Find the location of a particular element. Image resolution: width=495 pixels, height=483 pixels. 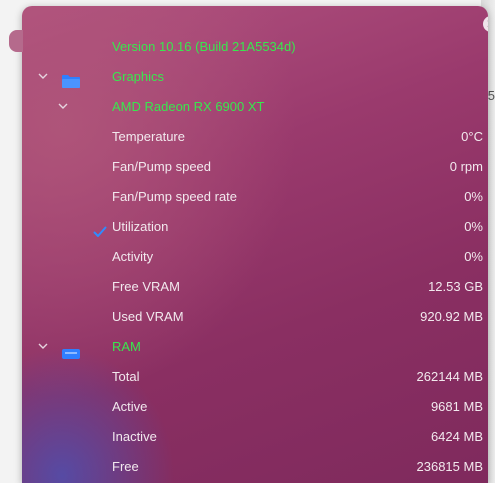

stat-label: Free VRAM is located at coordinates (146, 286).